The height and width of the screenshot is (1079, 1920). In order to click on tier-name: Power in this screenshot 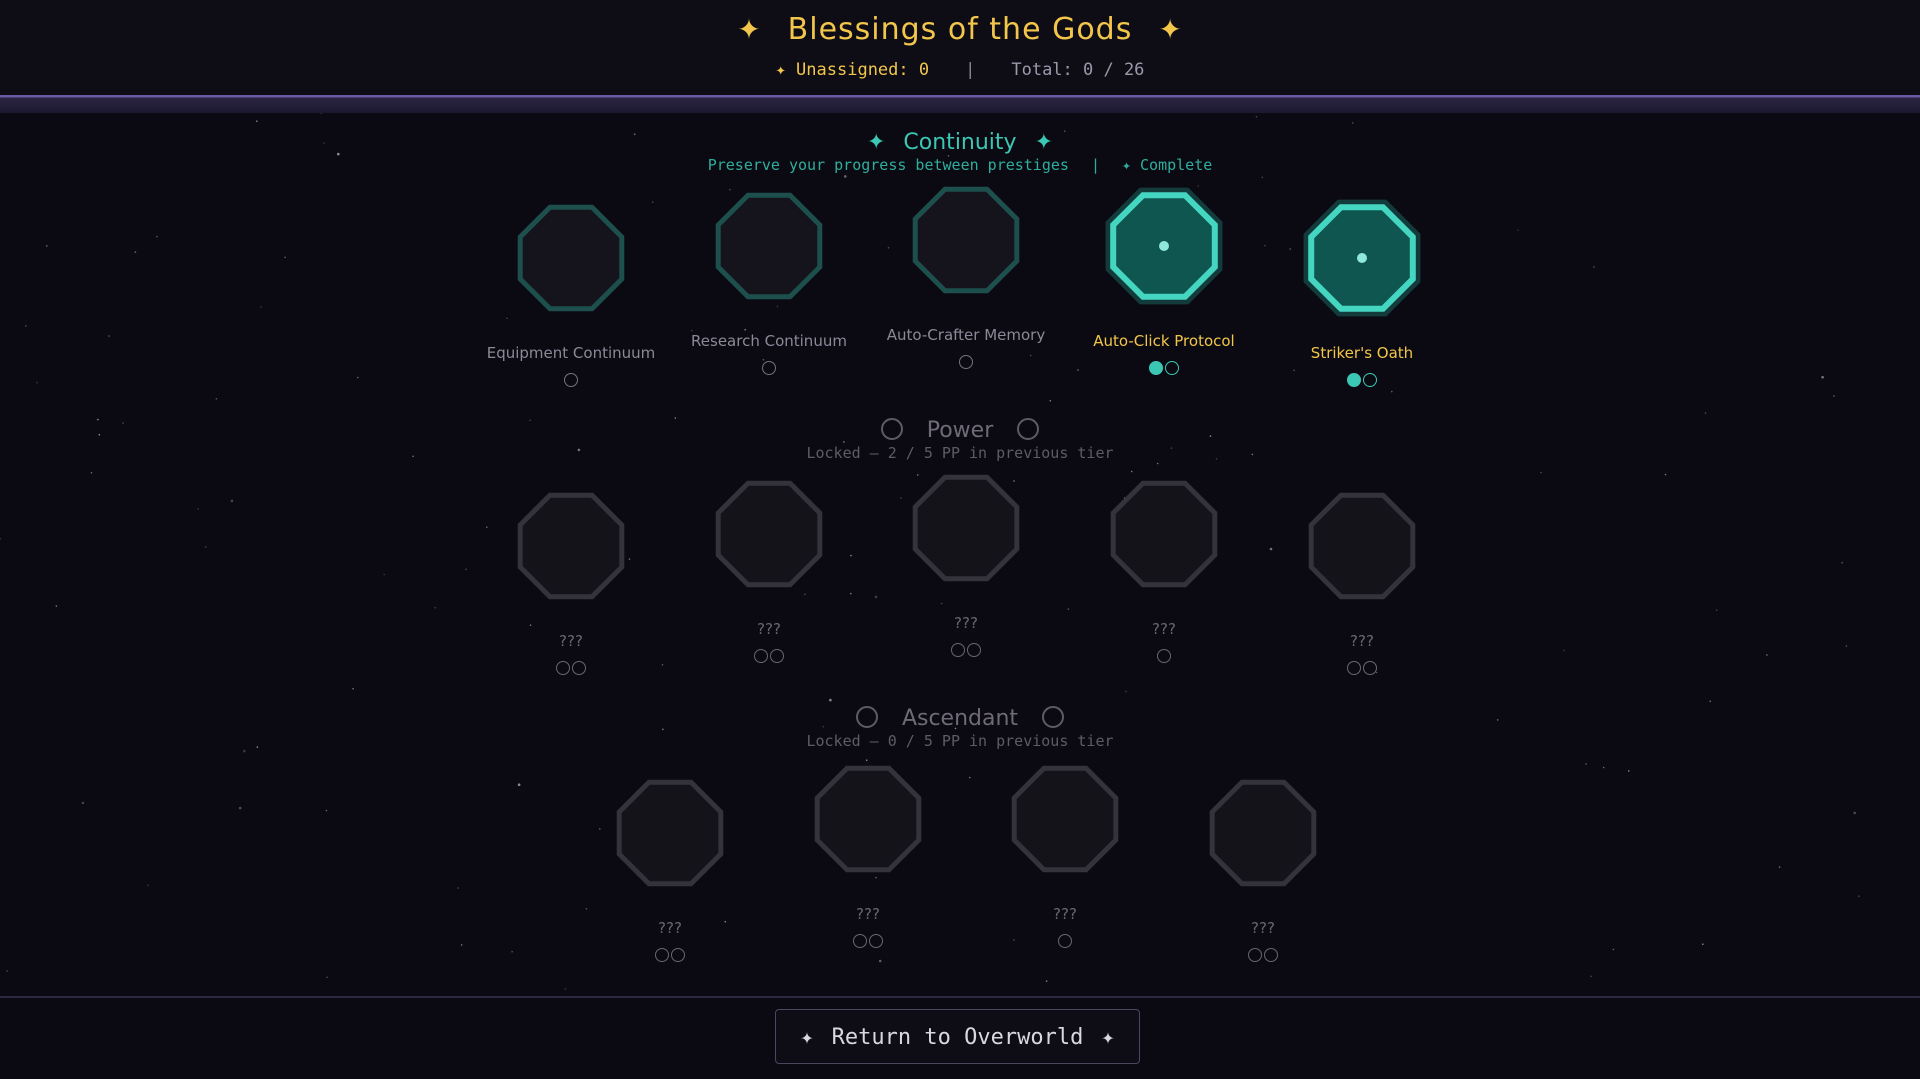, I will do `click(960, 430)`.